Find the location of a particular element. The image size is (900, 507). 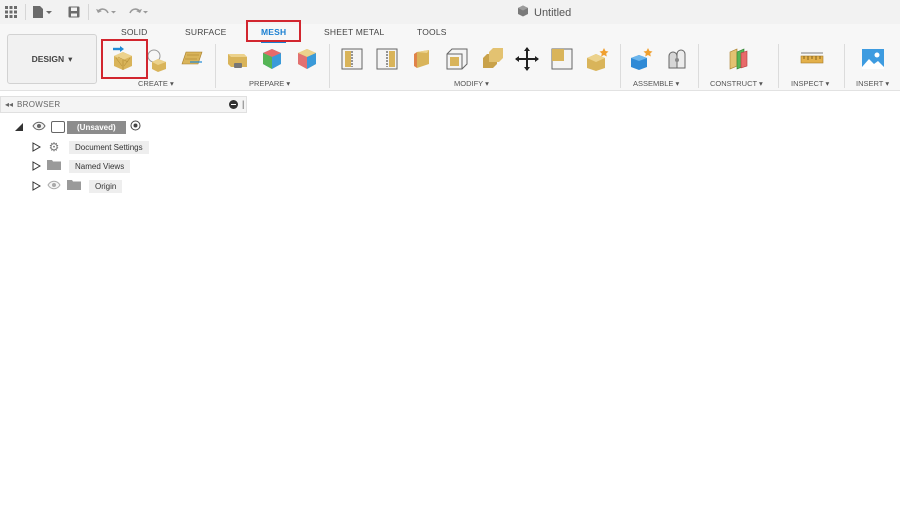

new-component-button is located at coordinates (641, 59).